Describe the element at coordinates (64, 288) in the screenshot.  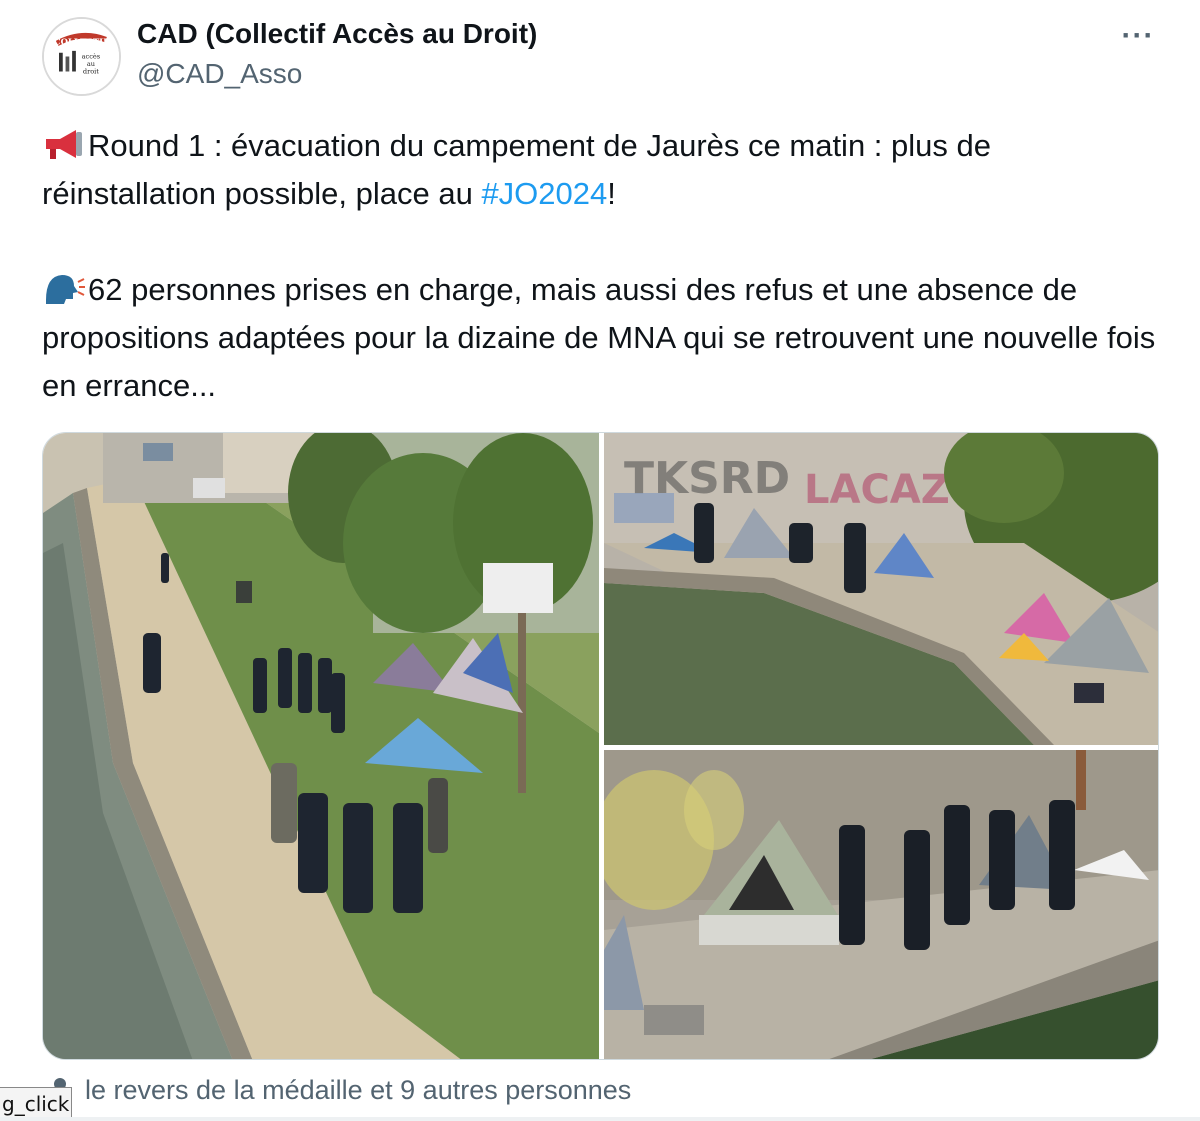
I see `speaking-head-icon` at that location.